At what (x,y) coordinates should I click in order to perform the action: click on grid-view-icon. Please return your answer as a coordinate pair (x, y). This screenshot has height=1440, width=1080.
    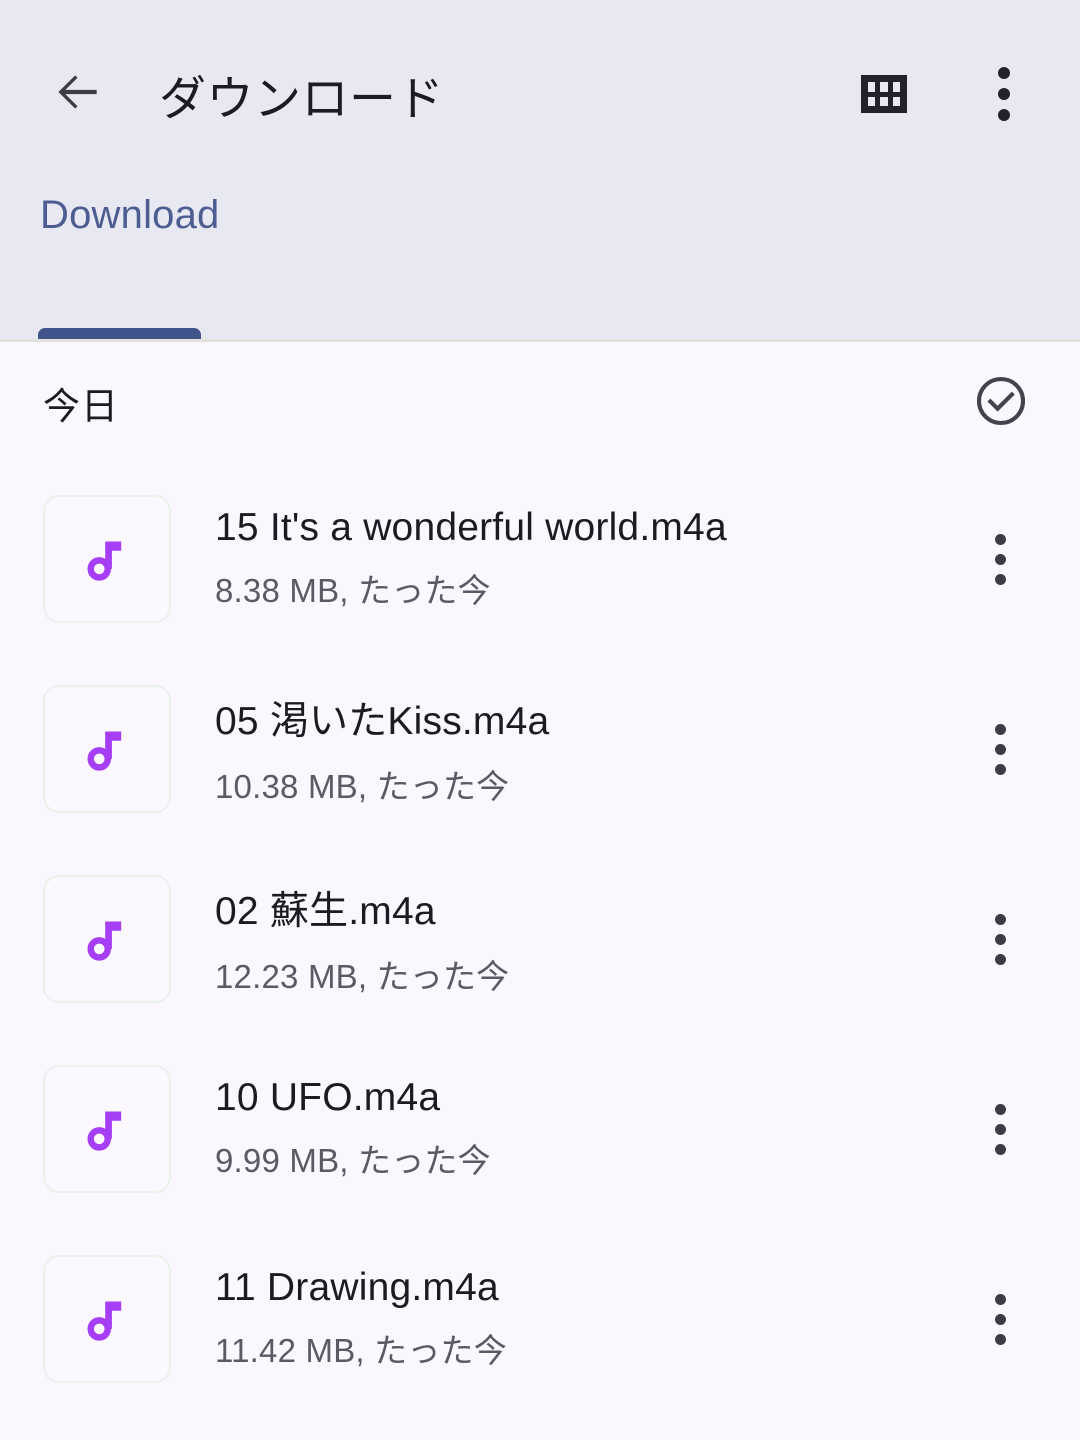
    Looking at the image, I should click on (884, 94).